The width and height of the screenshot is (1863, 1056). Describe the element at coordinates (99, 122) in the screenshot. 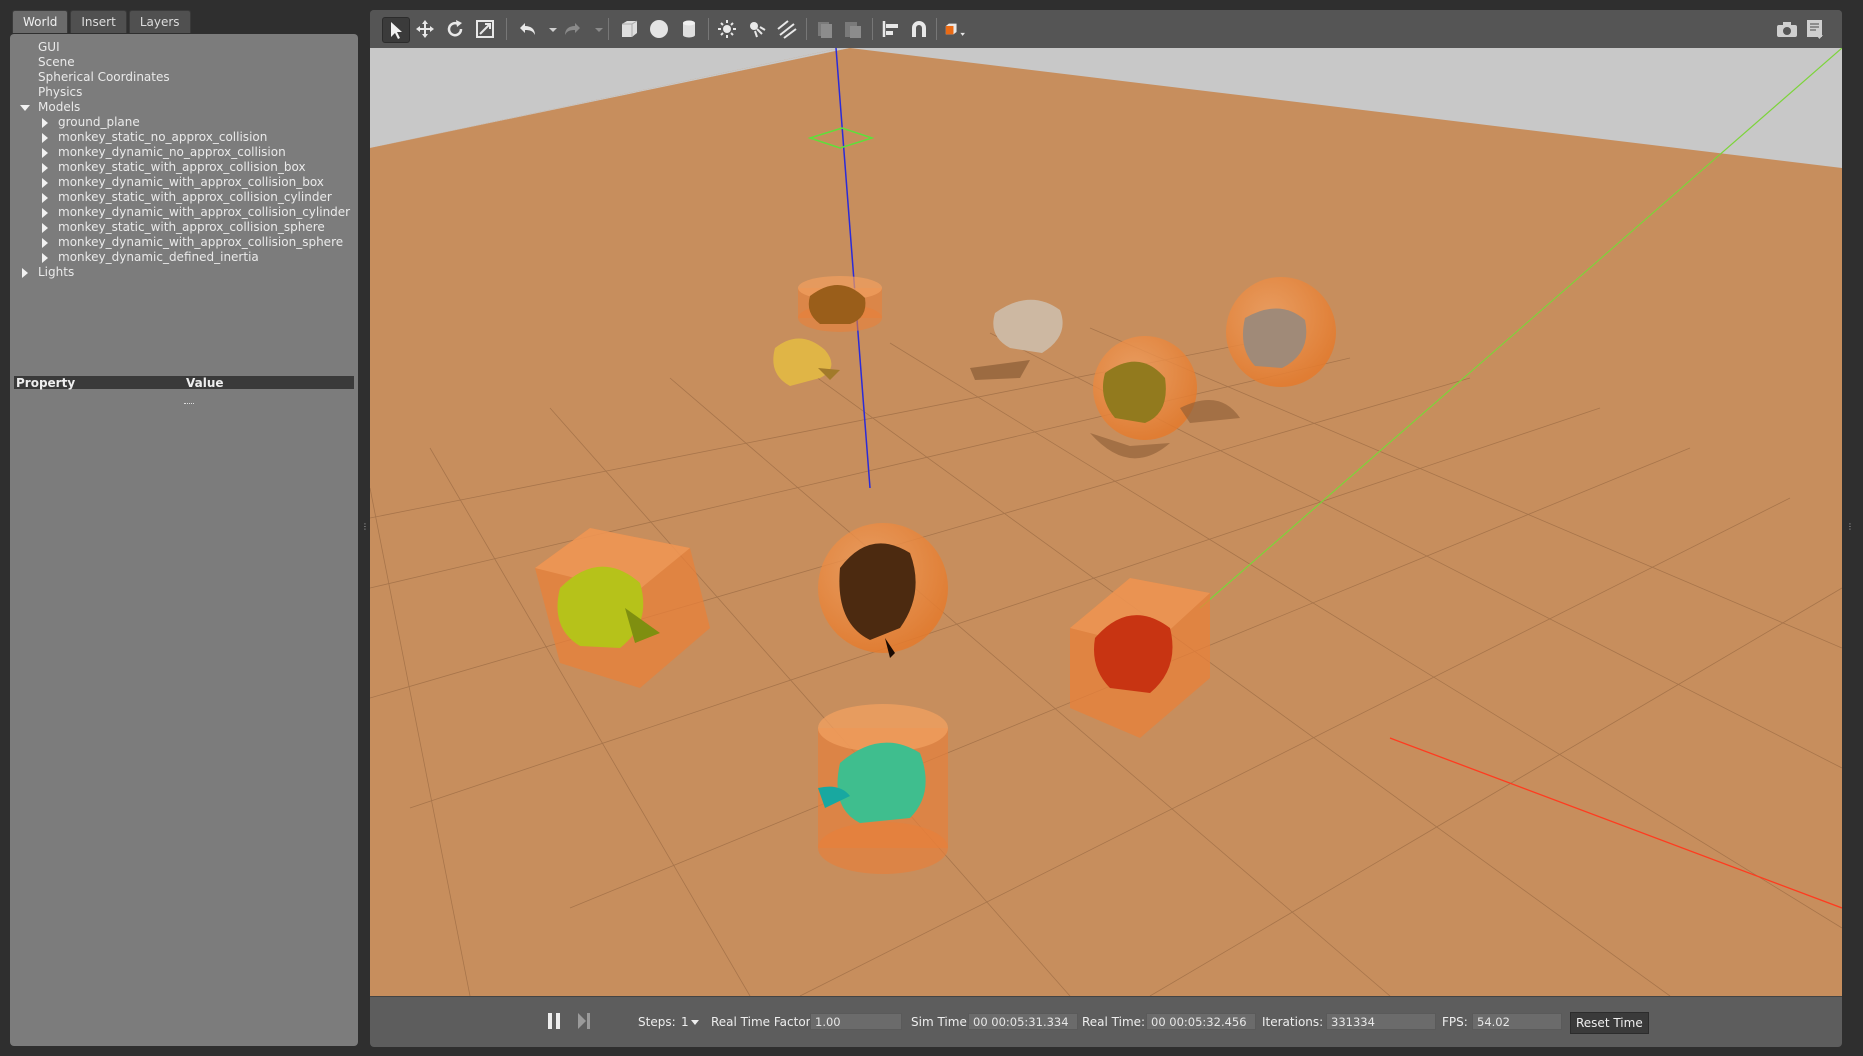

I see `tree-item-label: ground_plane` at that location.